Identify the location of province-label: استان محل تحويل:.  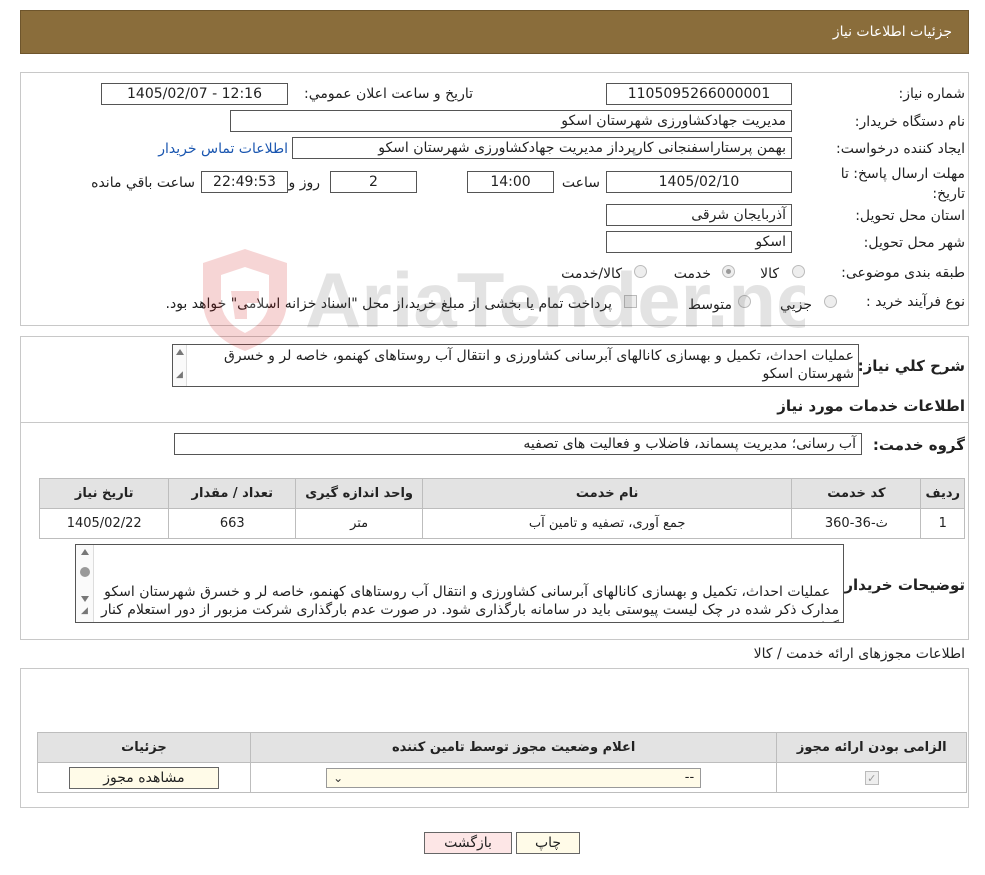
(910, 216).